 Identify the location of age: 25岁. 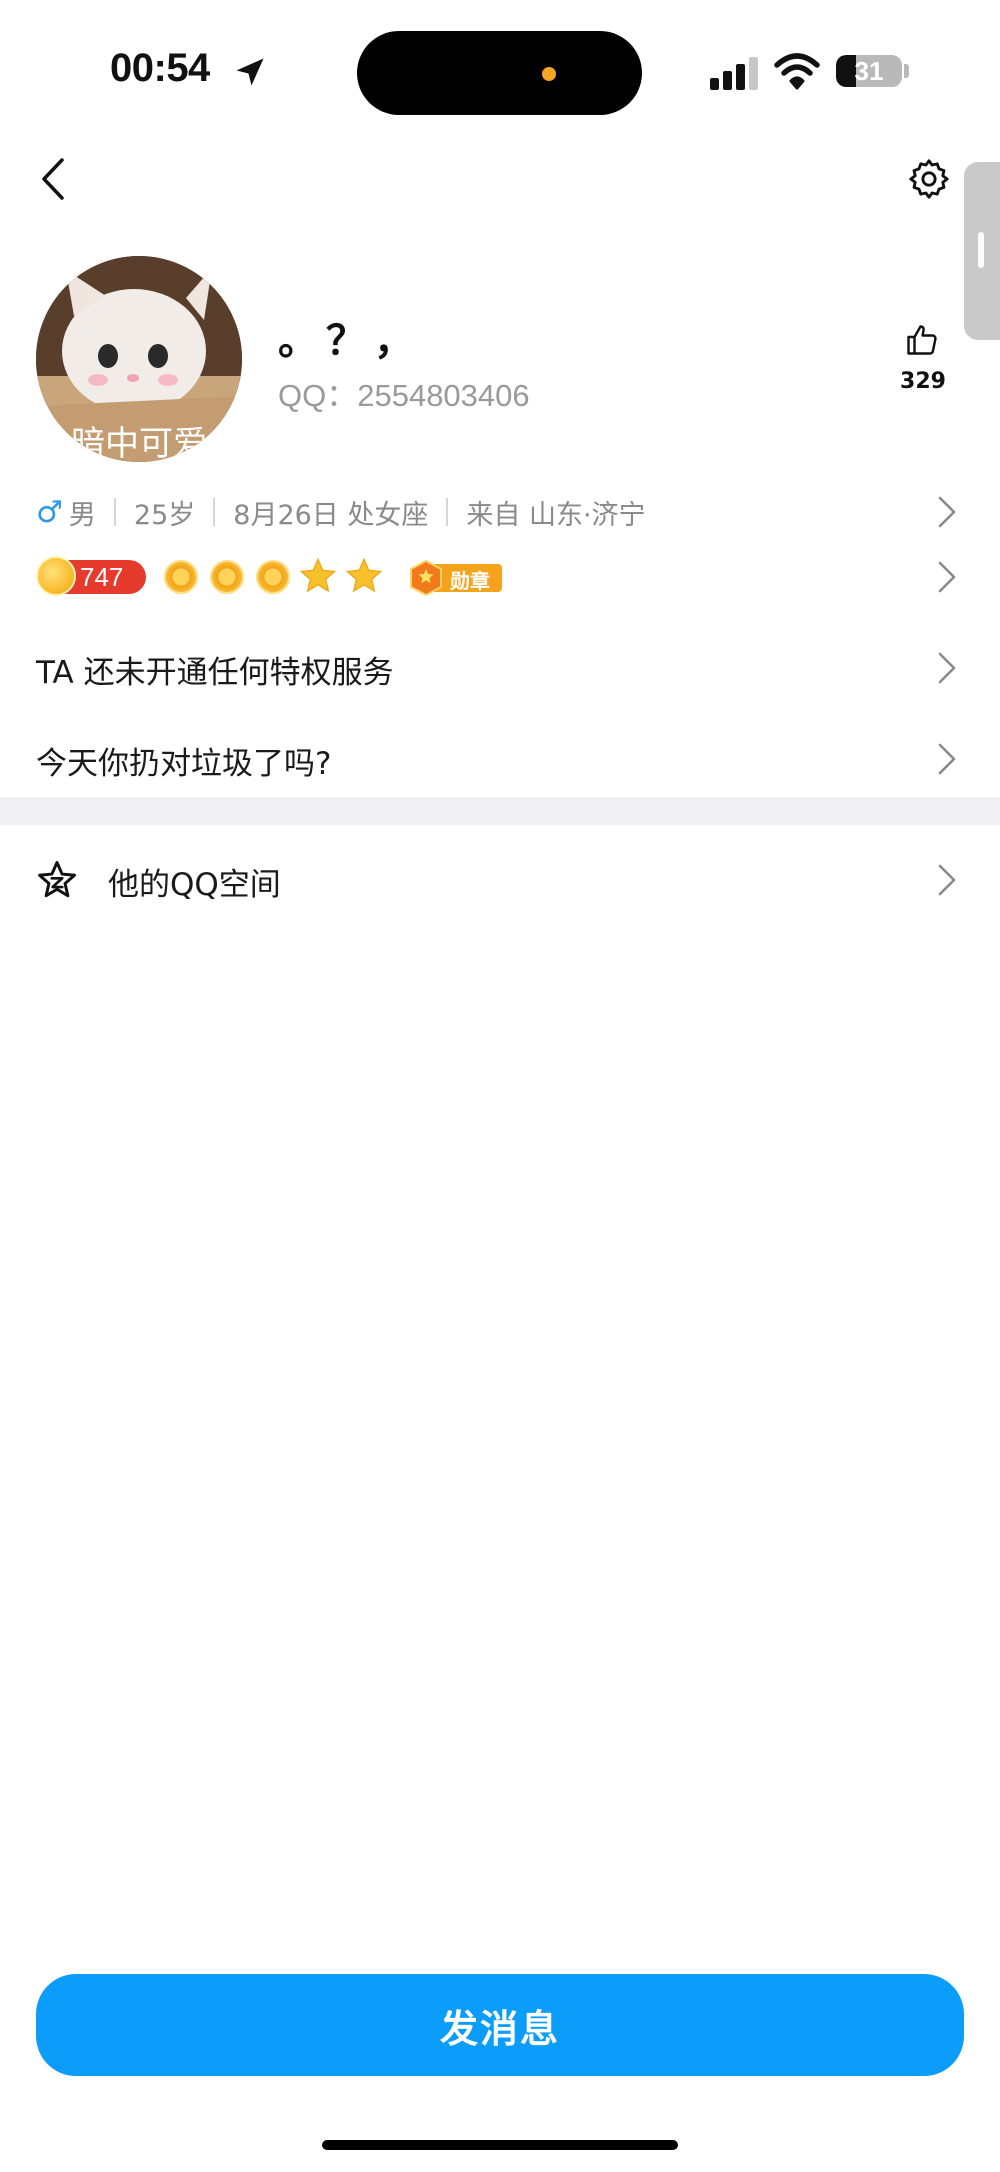
(164, 515).